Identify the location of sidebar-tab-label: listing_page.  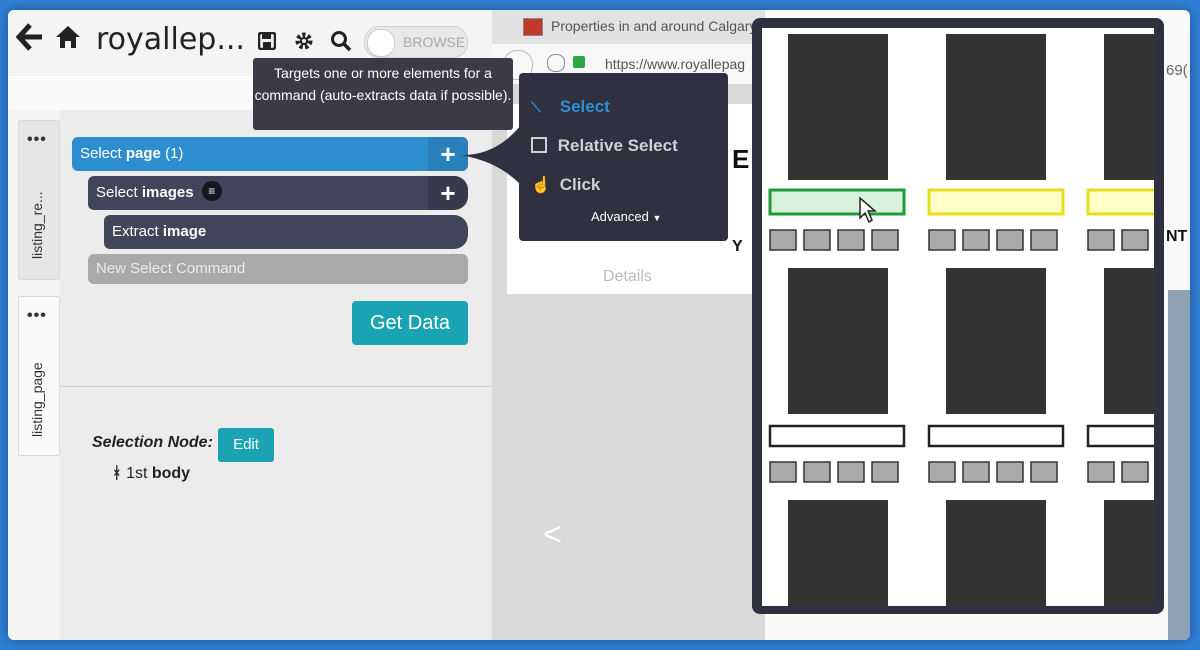
(37, 399).